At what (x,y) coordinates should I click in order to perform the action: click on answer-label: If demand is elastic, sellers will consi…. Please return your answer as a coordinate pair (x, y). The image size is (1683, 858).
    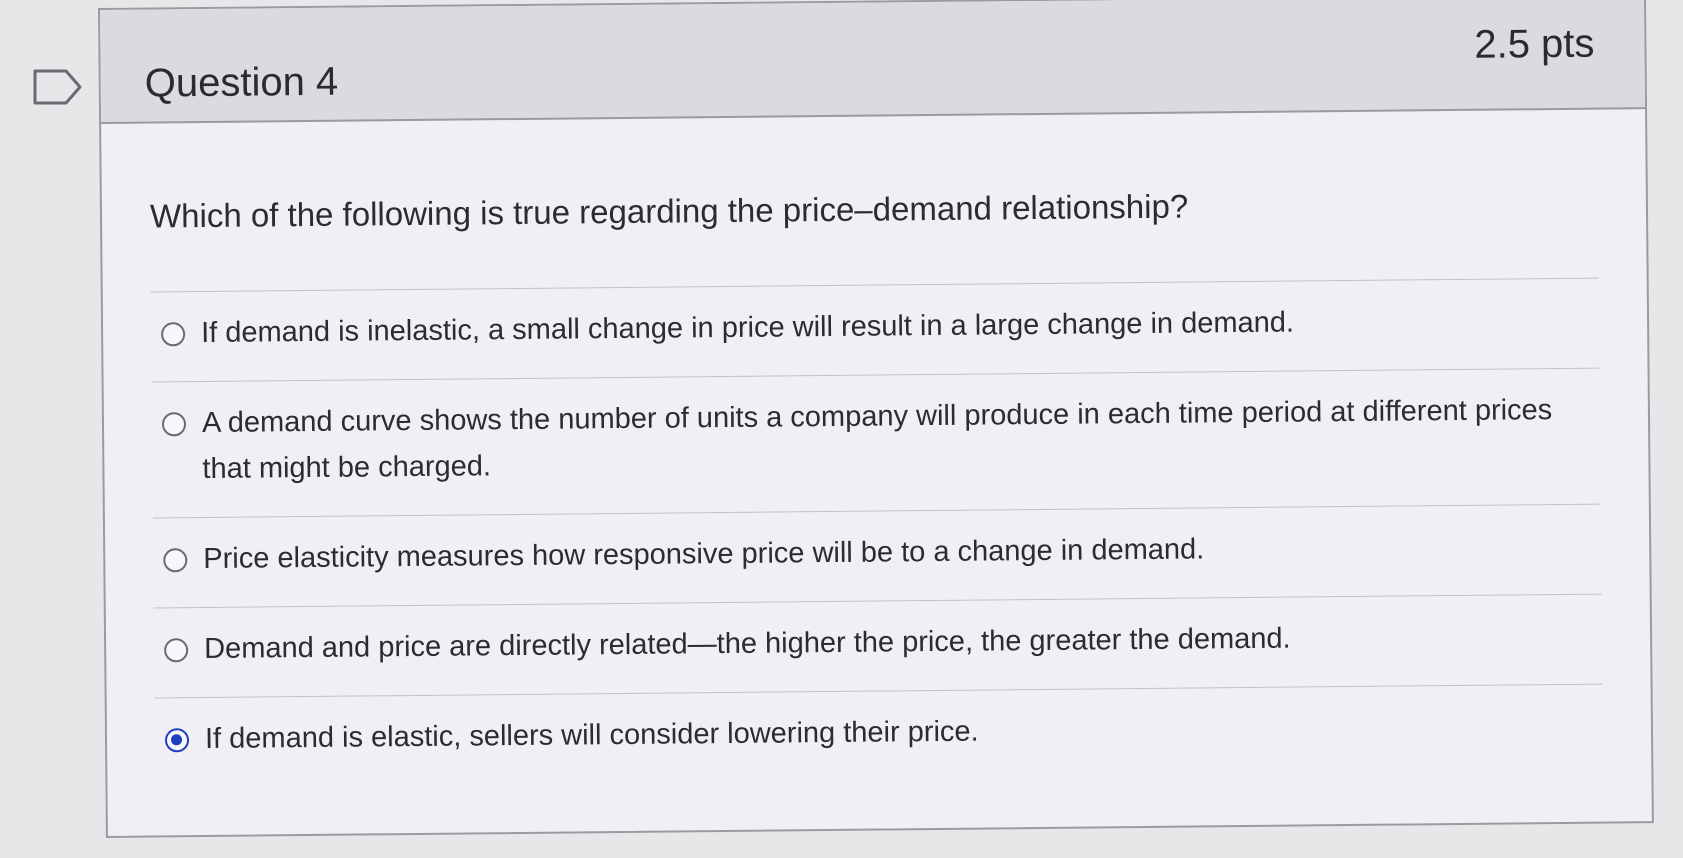
    Looking at the image, I should click on (591, 735).